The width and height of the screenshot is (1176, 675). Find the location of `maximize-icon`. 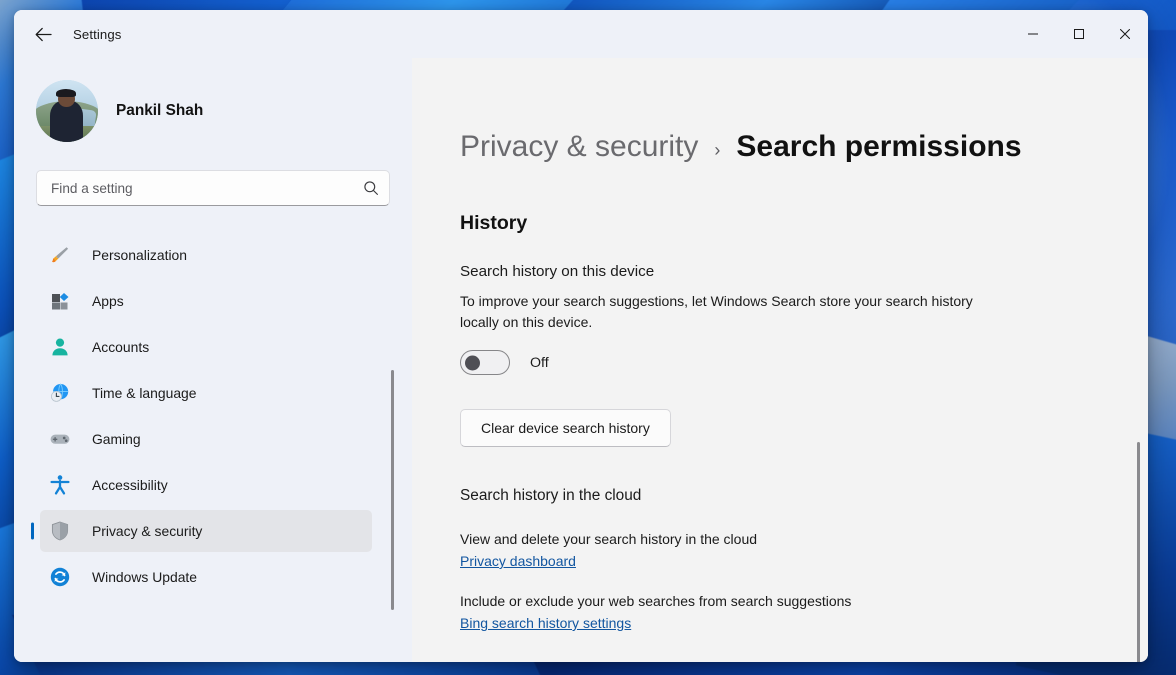

maximize-icon is located at coordinates (1079, 34).